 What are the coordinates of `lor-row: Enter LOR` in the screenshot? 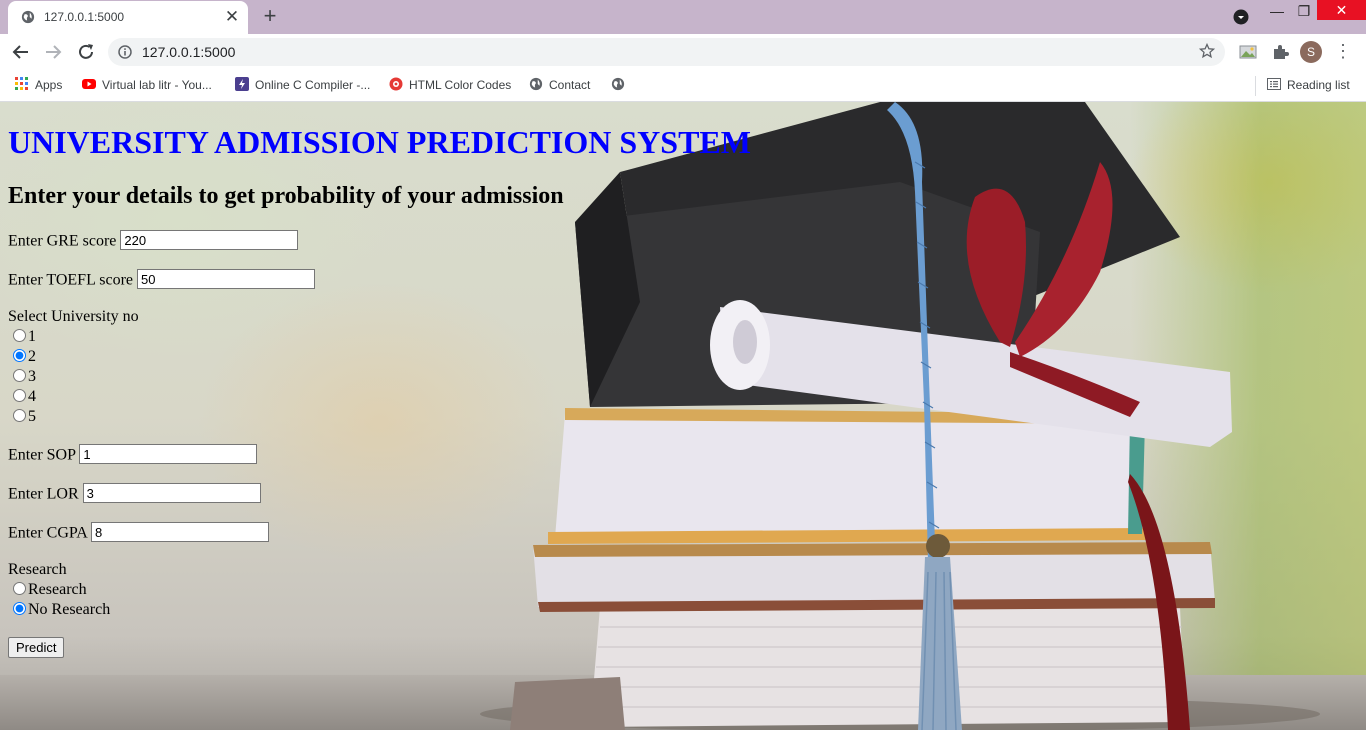 It's located at (134, 493).